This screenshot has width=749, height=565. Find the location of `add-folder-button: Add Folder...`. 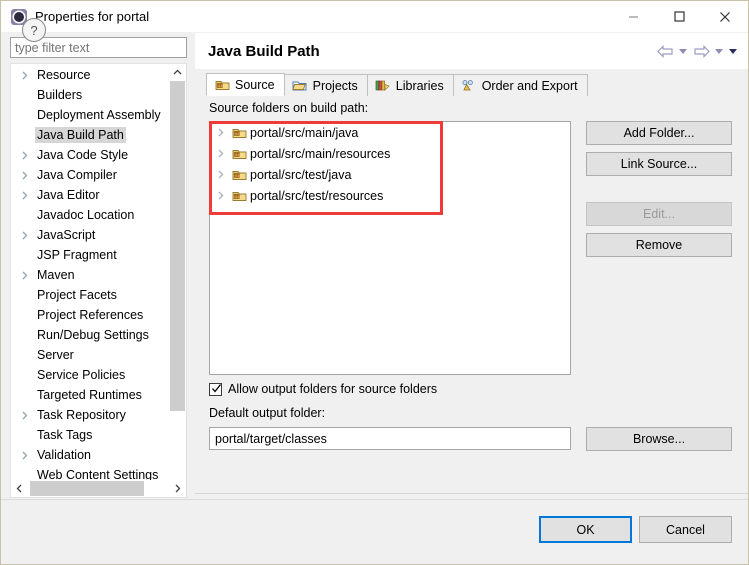

add-folder-button: Add Folder... is located at coordinates (659, 133).